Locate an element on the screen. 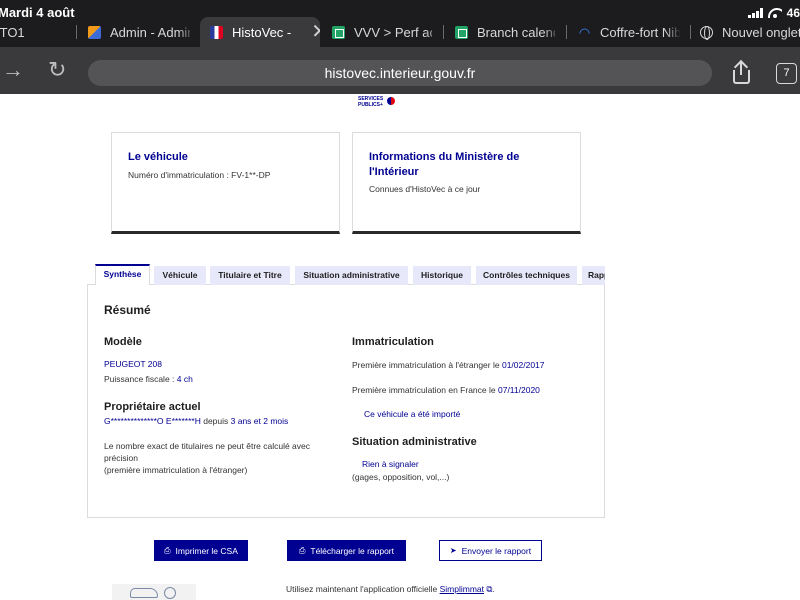 The image size is (800, 600). registration-number: Numéro d'immatriculation : FV-1**-DP is located at coordinates (199, 175).